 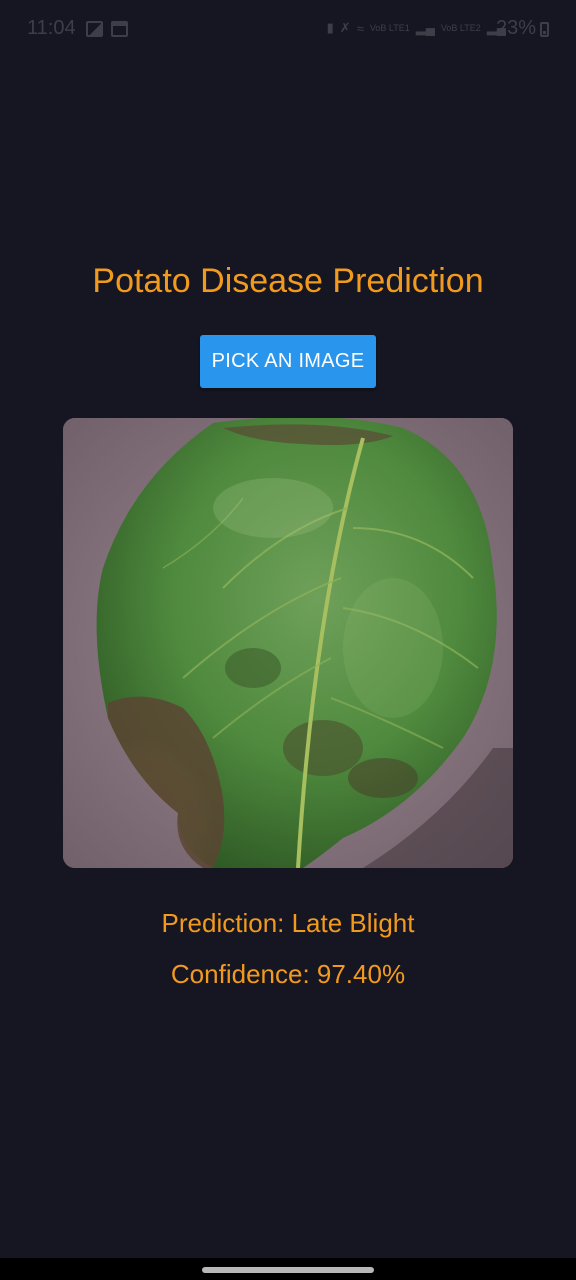 I want to click on battery-icon, so click(x=544, y=29).